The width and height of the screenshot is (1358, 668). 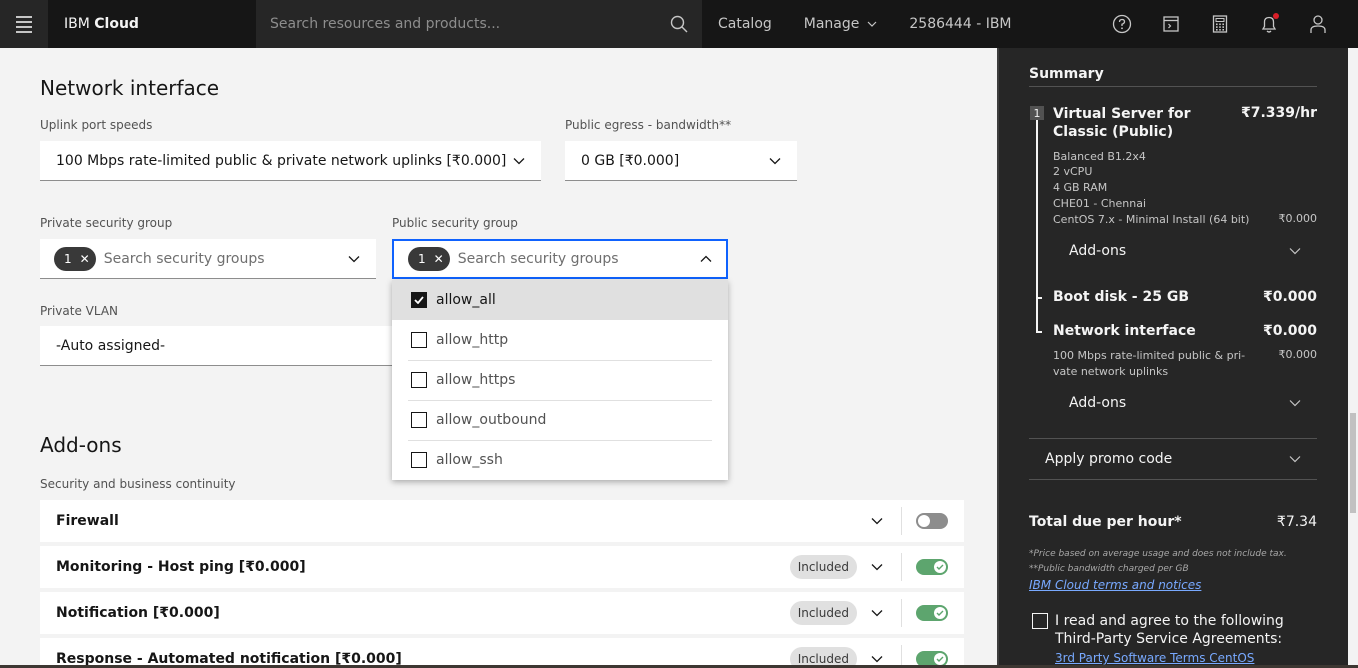 What do you see at coordinates (1080, 187) in the screenshot?
I see `detail-2: 4 GB RAM` at bounding box center [1080, 187].